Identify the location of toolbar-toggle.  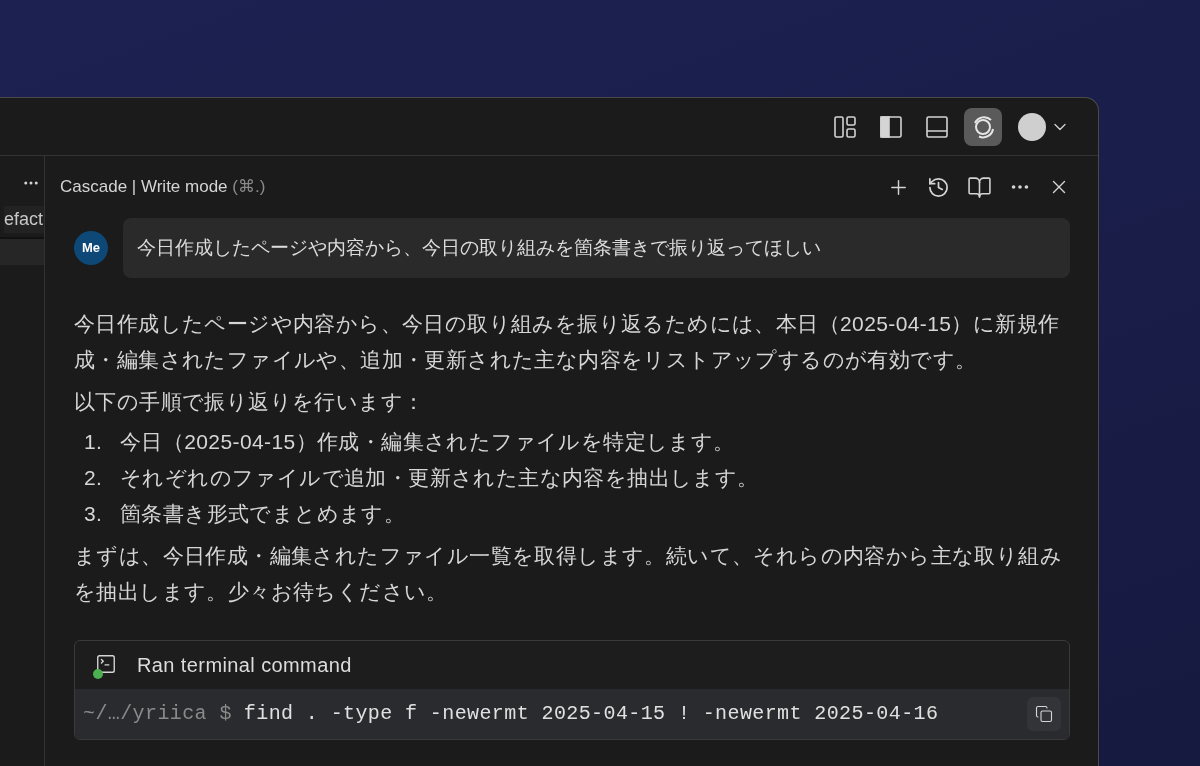
(983, 126).